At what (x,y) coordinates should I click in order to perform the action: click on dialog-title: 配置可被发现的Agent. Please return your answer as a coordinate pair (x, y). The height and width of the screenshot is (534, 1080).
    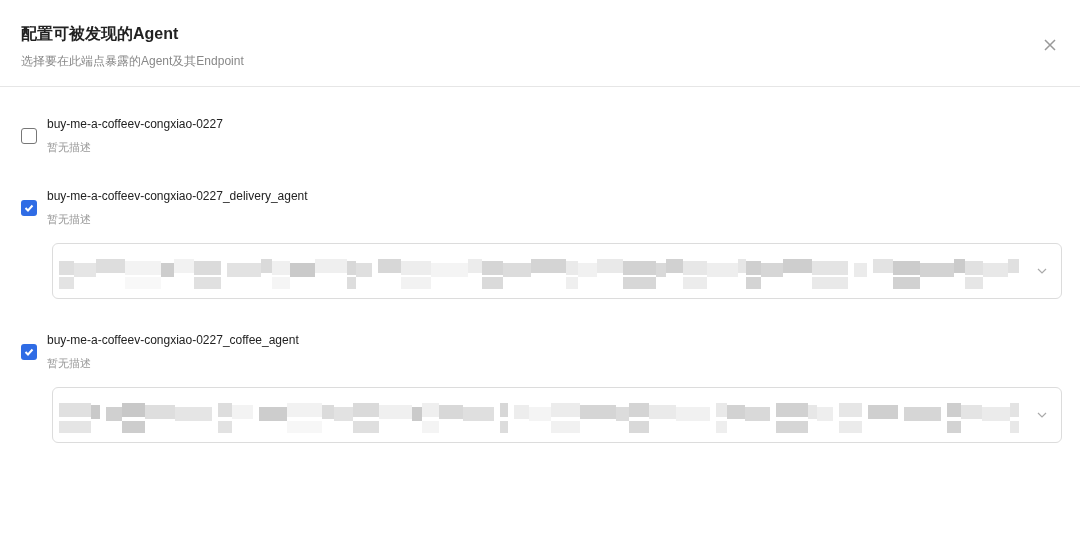
    Looking at the image, I should click on (100, 34).